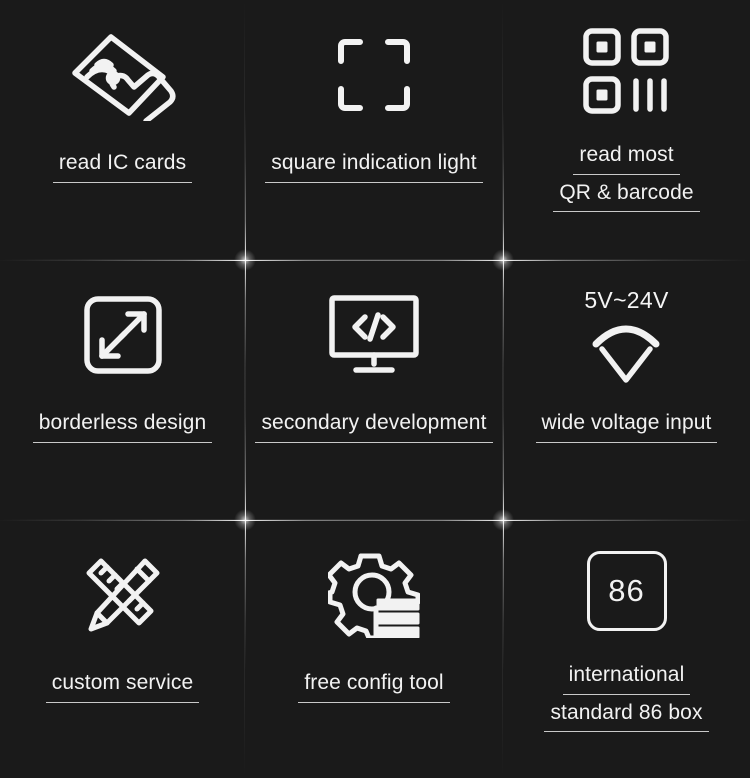 The height and width of the screenshot is (778, 750). I want to click on feature-labels: square indication light, so click(374, 166).